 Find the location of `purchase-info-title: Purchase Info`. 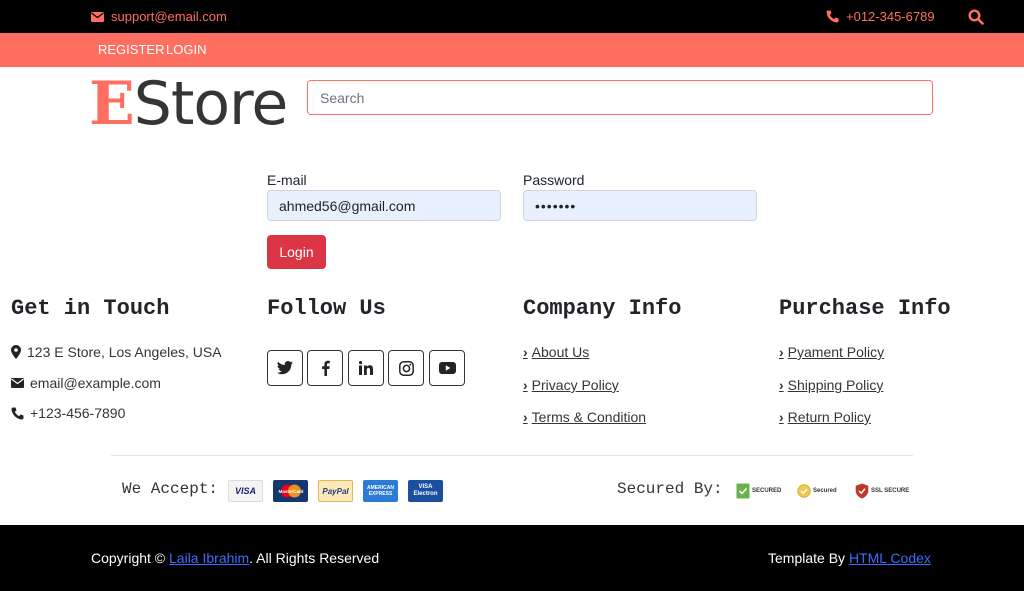

purchase-info-title: Purchase Info is located at coordinates (865, 308).